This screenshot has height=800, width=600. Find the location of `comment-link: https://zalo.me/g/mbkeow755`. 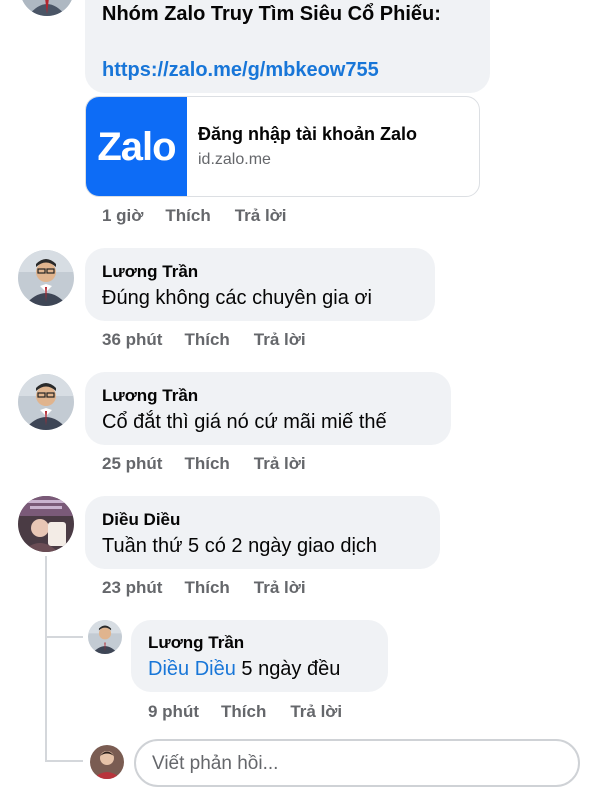

comment-link: https://zalo.me/g/mbkeow755 is located at coordinates (240, 70).